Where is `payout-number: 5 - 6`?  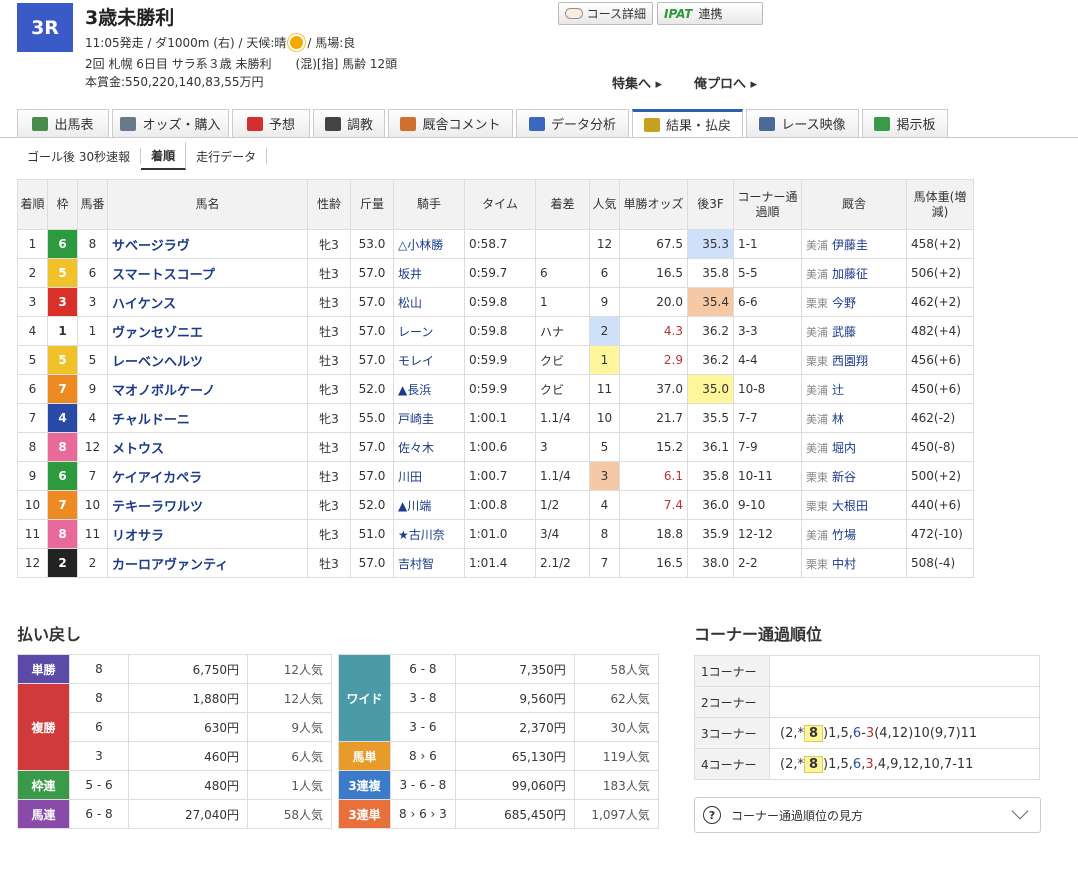
payout-number: 5 - 6 is located at coordinates (99, 785).